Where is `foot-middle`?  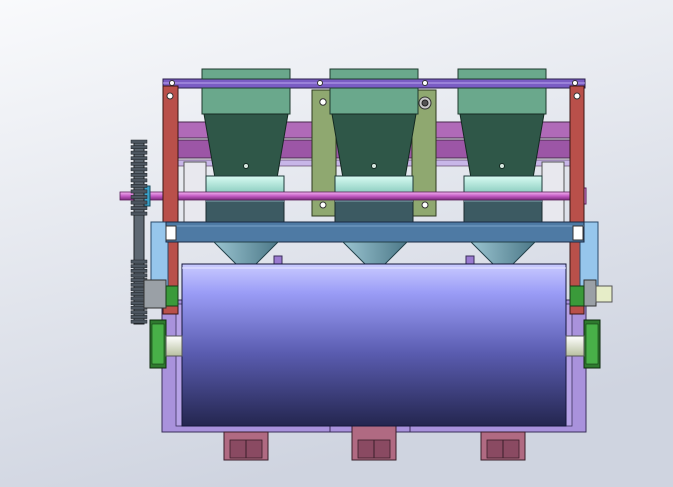 foot-middle is located at coordinates (374, 443).